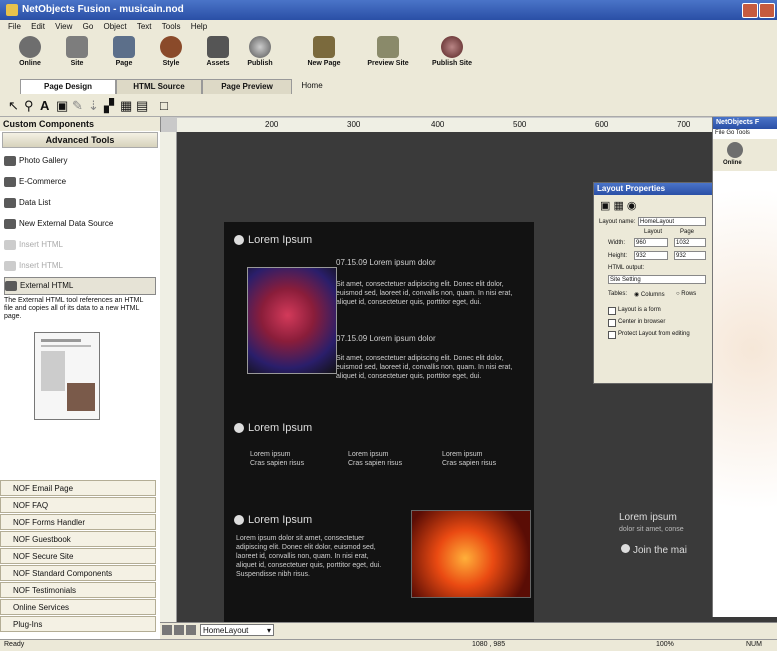 The height and width of the screenshot is (651, 777). Describe the element at coordinates (79, 182) in the screenshot. I see `tool-e-commerce: E-Commerce` at that location.